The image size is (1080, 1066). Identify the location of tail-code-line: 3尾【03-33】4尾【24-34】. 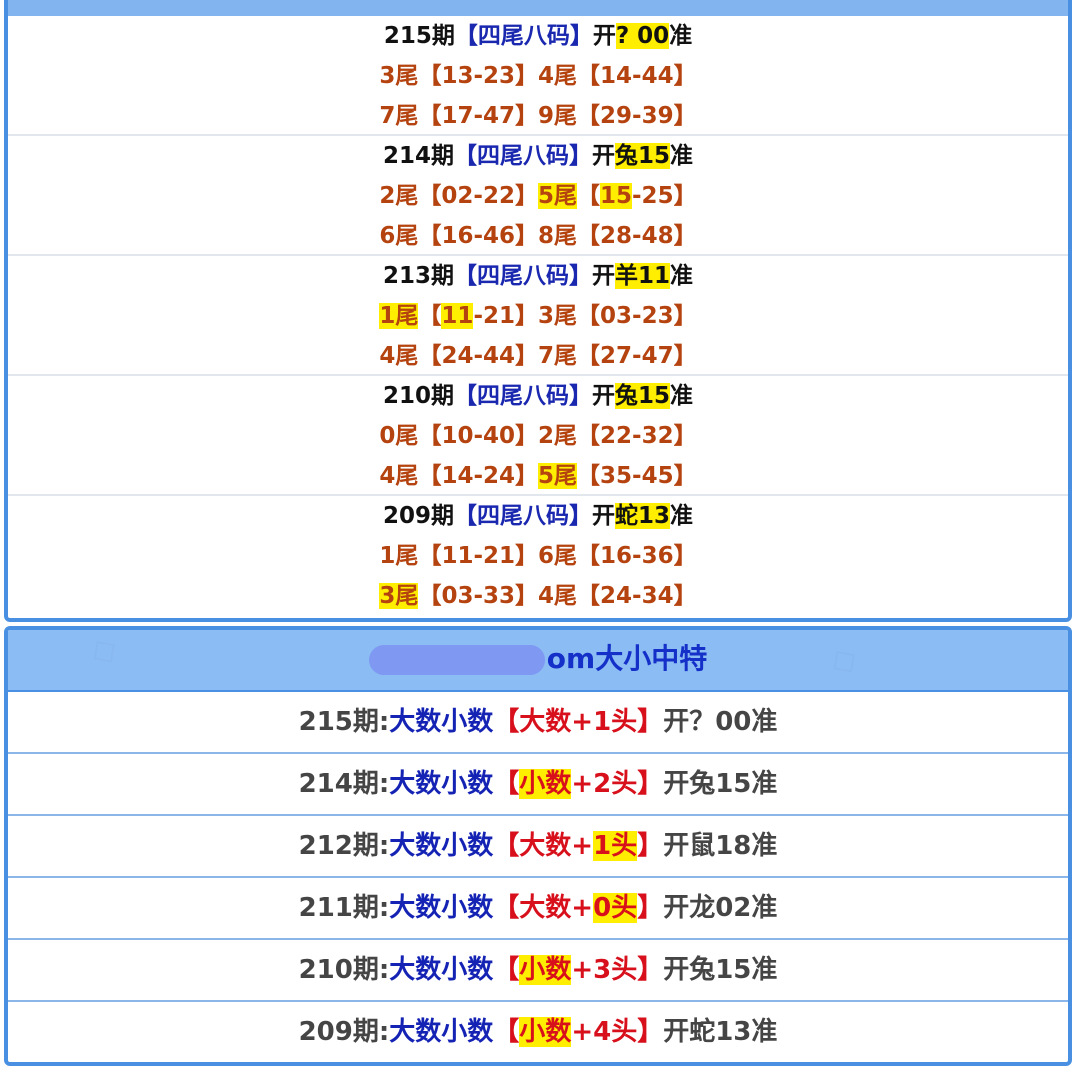
(538, 596).